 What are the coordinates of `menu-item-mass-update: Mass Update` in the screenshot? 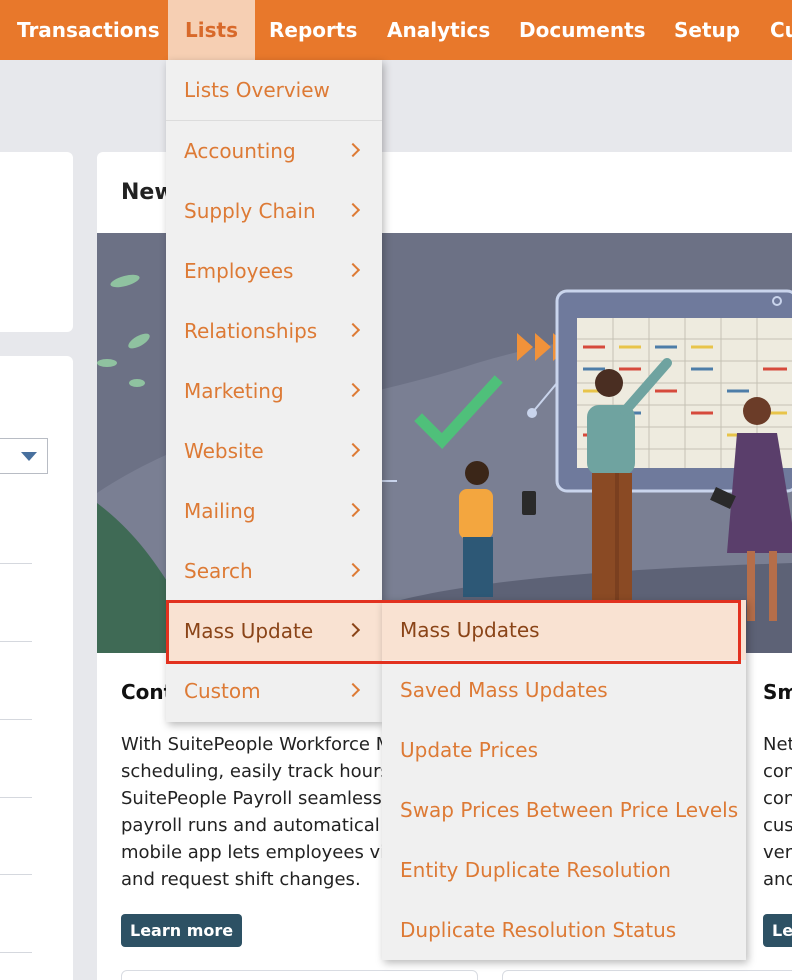 It's located at (274, 631).